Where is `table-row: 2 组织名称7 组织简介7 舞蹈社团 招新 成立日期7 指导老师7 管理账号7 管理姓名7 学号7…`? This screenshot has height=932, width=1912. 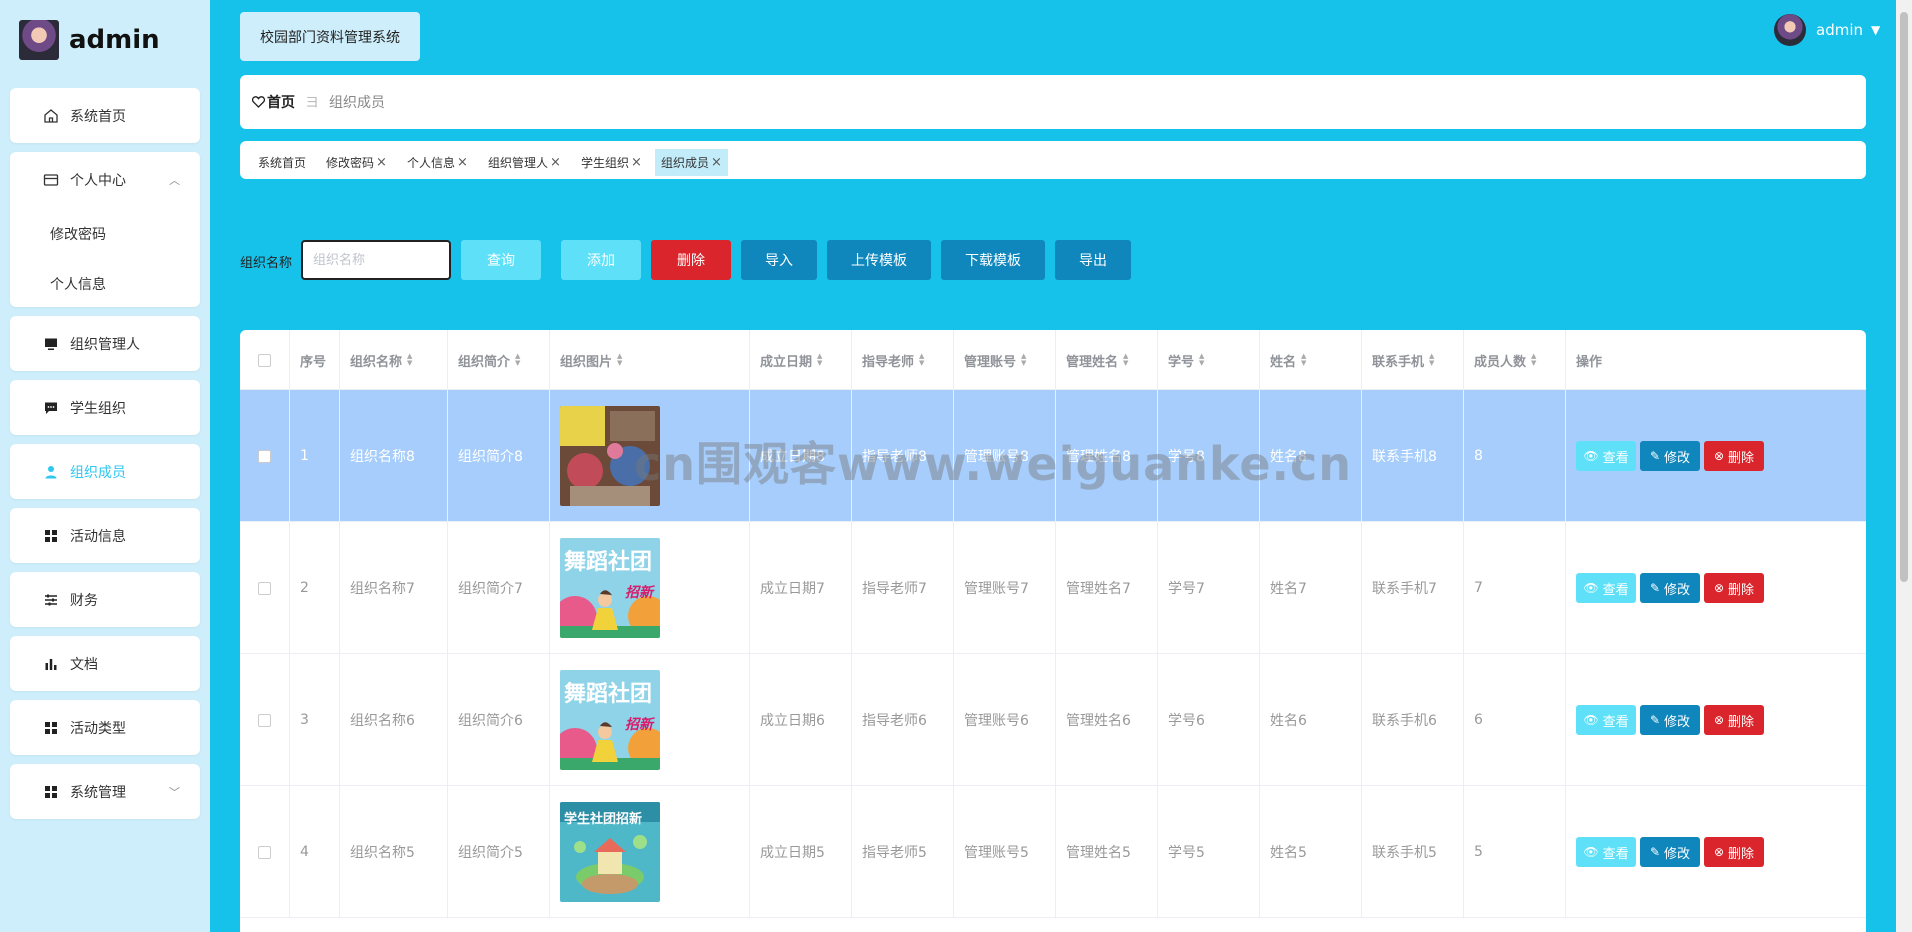 table-row: 2 组织名称7 组织简介7 舞蹈社团 招新 成立日期7 指导老师7 管理账号7 管理姓名7 学号7… is located at coordinates (1053, 588).